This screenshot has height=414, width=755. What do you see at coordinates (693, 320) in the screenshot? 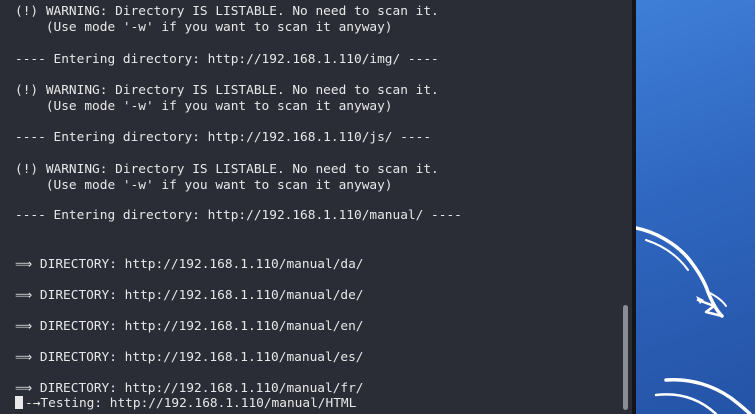
I see `kali-dragon-icon` at bounding box center [693, 320].